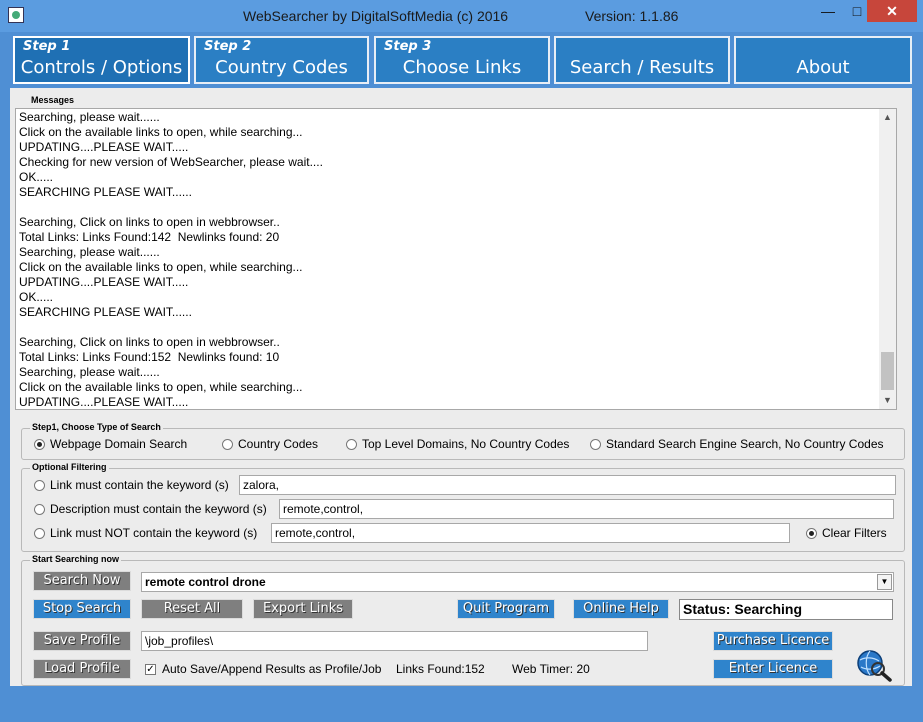  What do you see at coordinates (39, 485) in the screenshot?
I see `radio-link-contains` at bounding box center [39, 485].